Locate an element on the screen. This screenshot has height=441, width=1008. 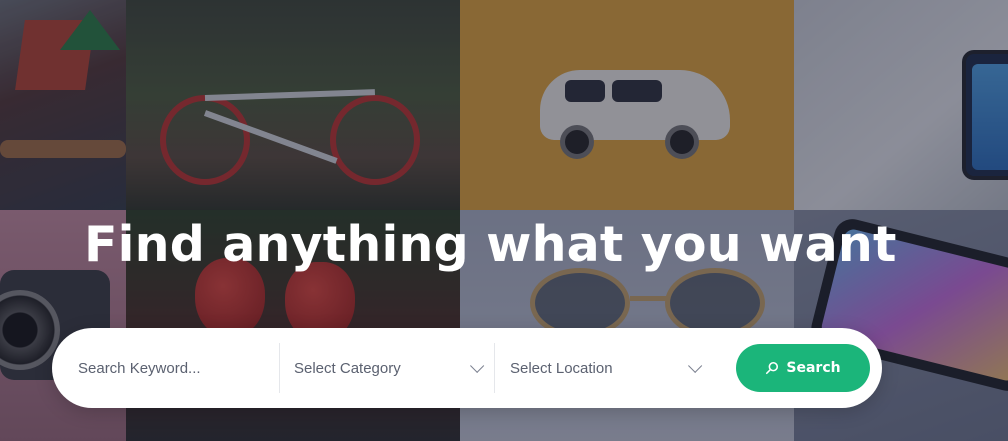
search-button-label: Search is located at coordinates (813, 368).